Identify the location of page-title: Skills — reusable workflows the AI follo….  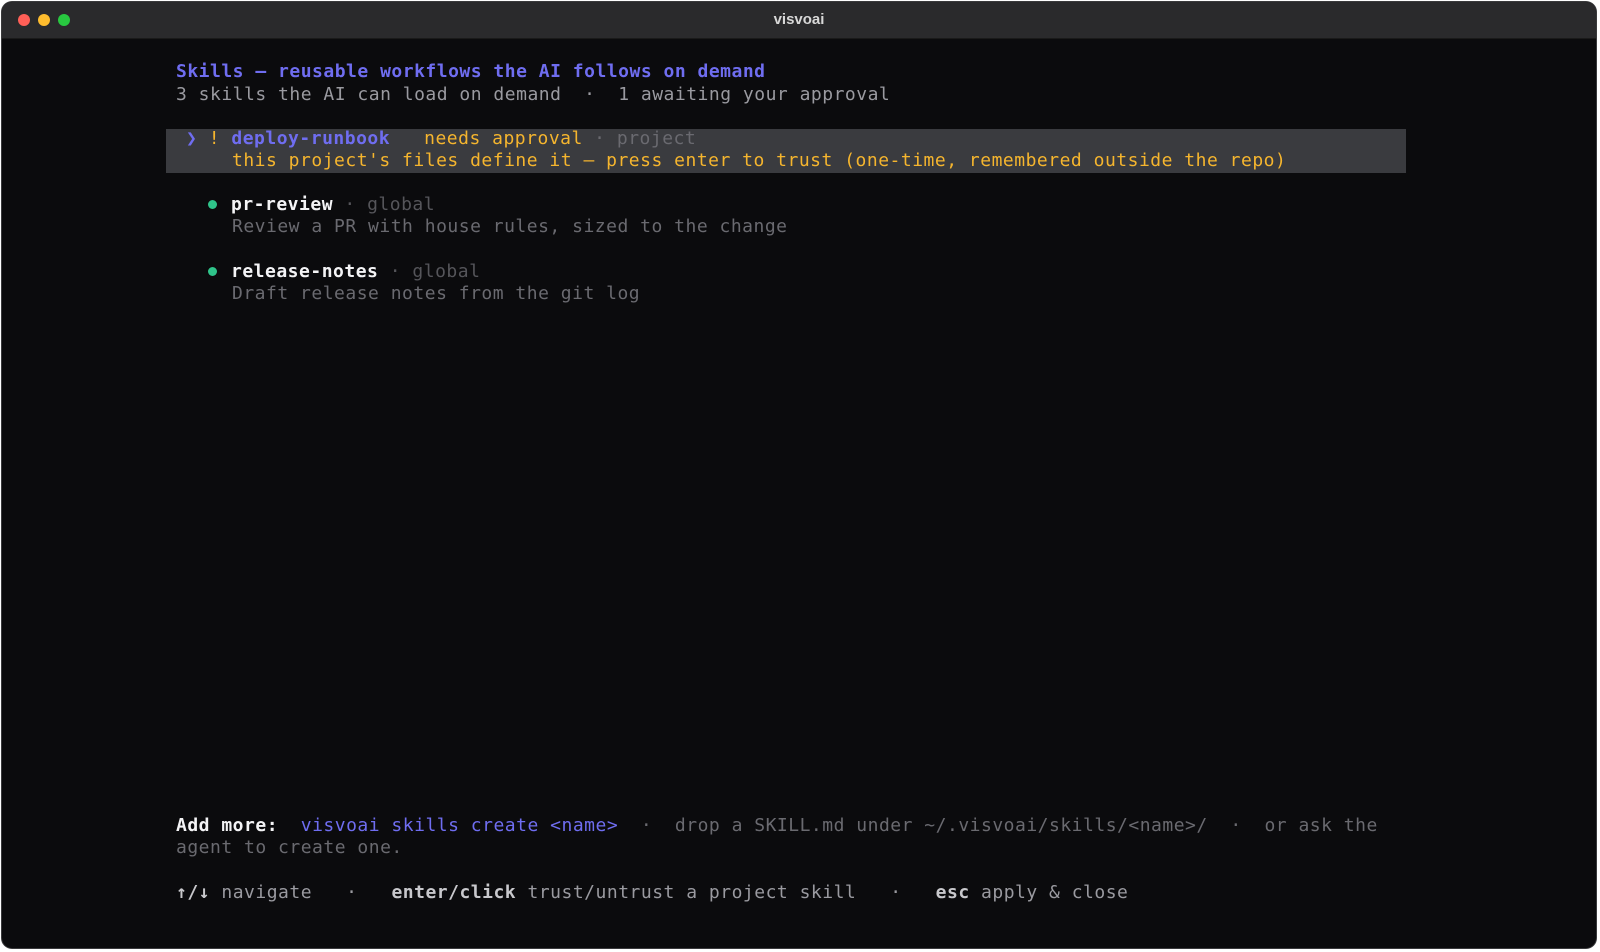
(471, 71).